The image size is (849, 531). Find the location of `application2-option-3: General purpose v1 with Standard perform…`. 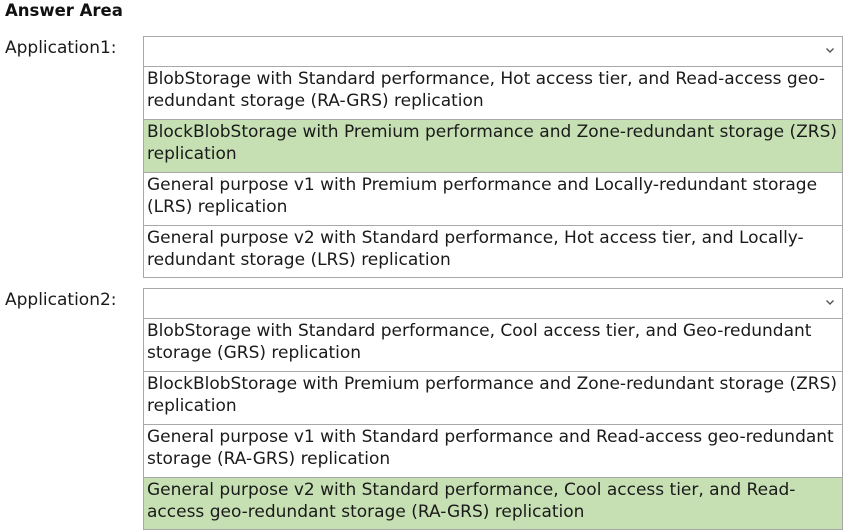

application2-option-3: General purpose v1 with Standard perform… is located at coordinates (493, 451).